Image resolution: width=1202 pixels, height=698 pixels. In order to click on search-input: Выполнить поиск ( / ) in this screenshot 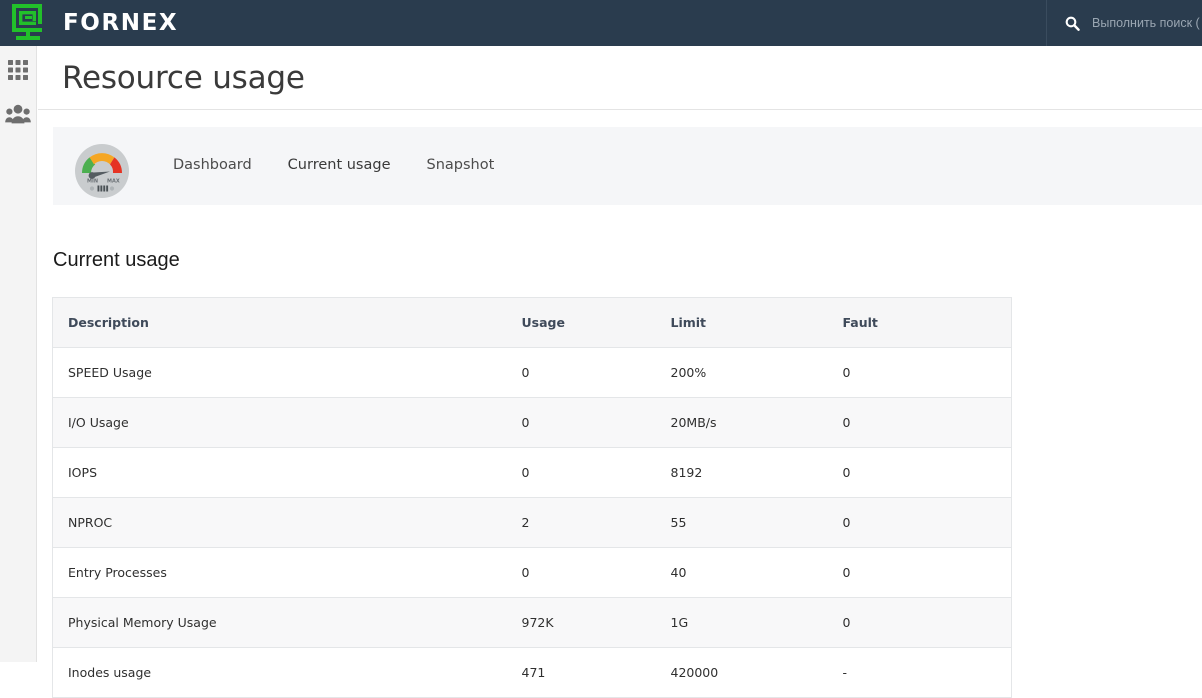, I will do `click(1147, 23)`.